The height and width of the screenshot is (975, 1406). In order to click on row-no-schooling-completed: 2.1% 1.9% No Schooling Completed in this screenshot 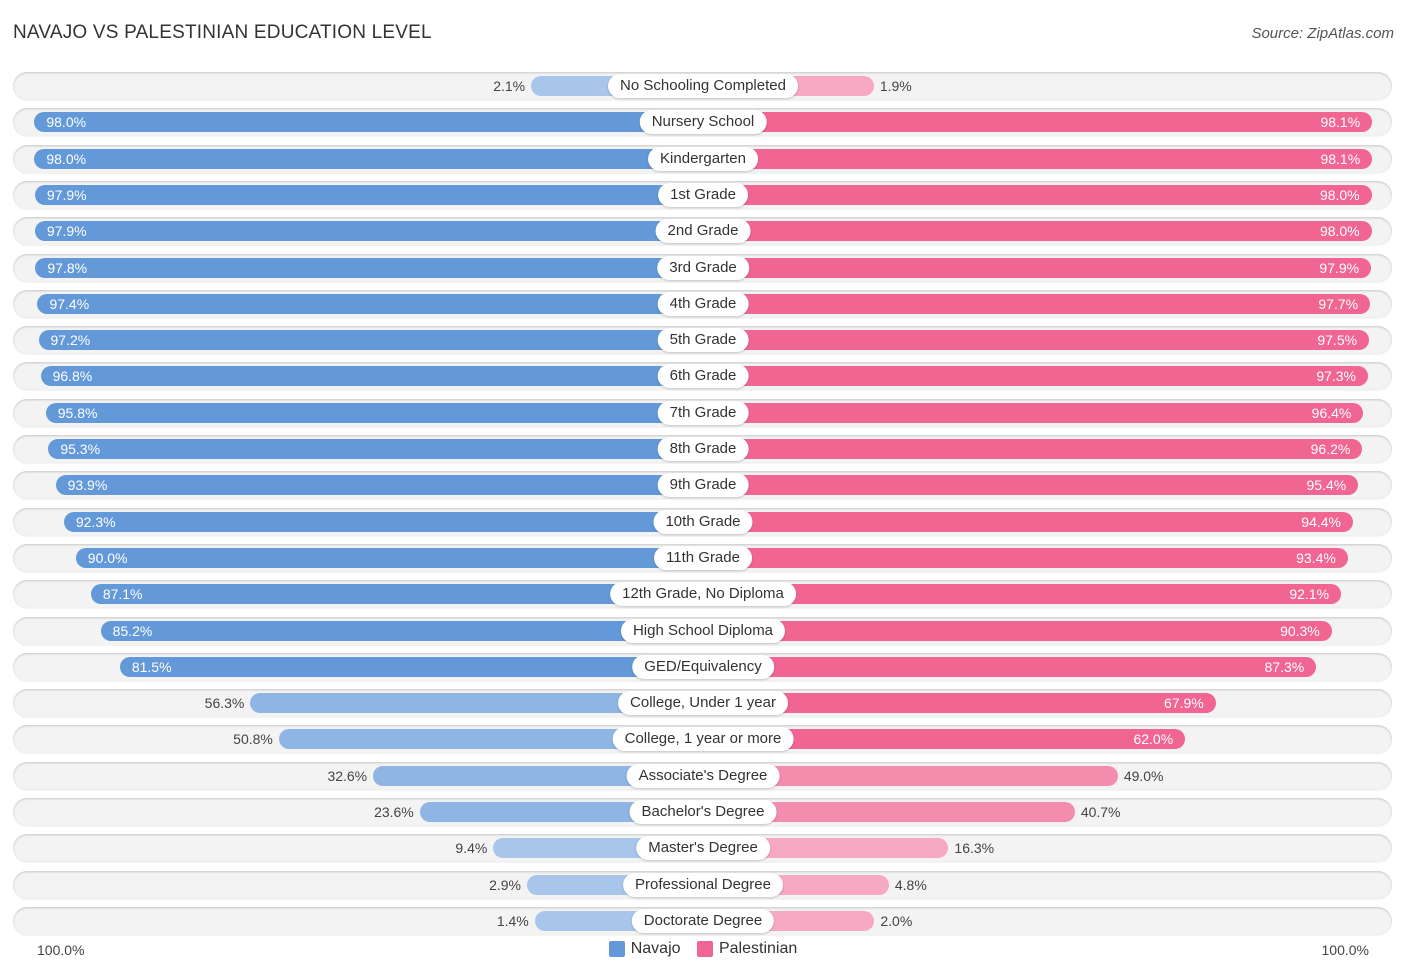, I will do `click(702, 86)`.